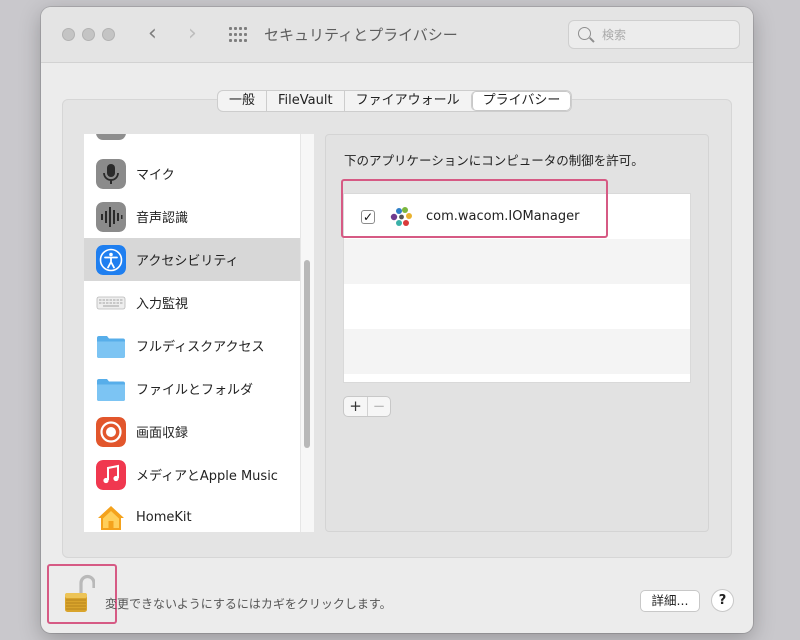 This screenshot has width=800, height=640. What do you see at coordinates (722, 600) in the screenshot?
I see `help-button: ?` at bounding box center [722, 600].